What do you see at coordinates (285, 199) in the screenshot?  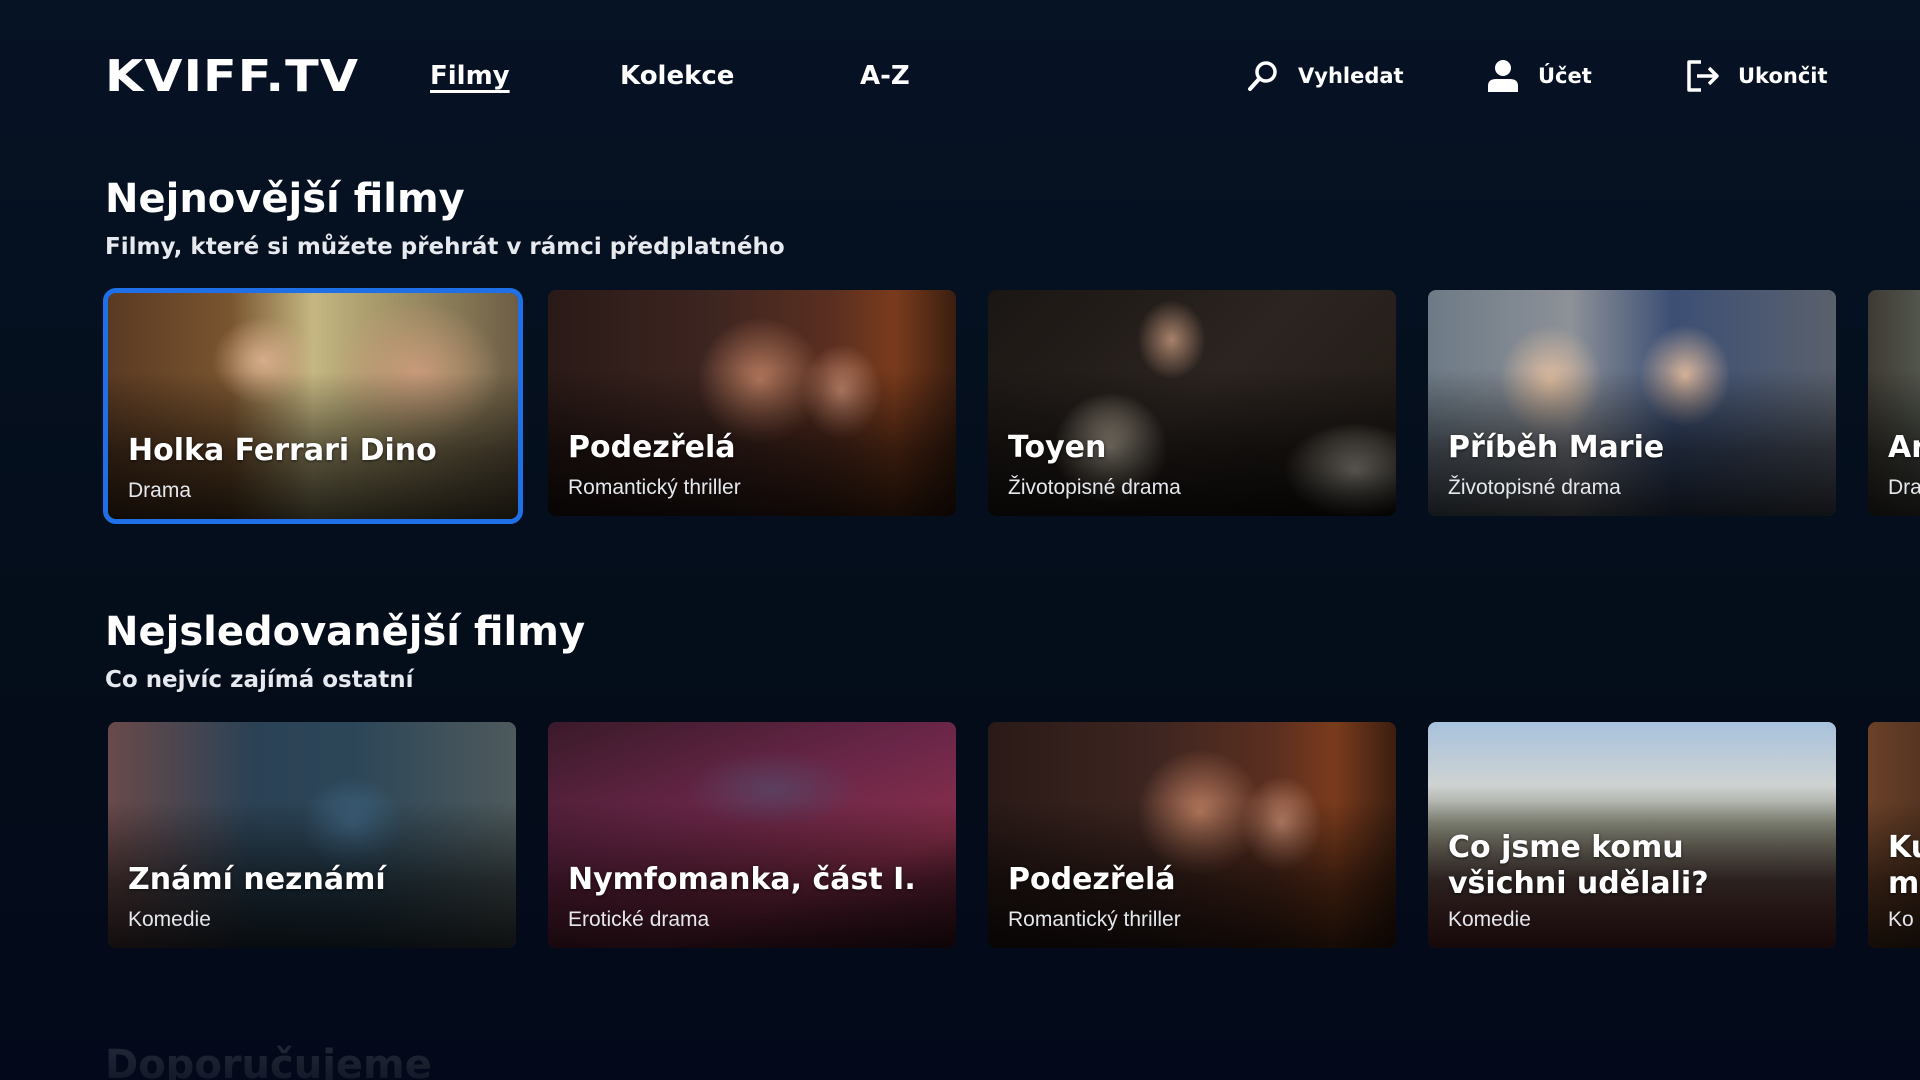 I see `section-title-newest: Nejnovější filmy` at bounding box center [285, 199].